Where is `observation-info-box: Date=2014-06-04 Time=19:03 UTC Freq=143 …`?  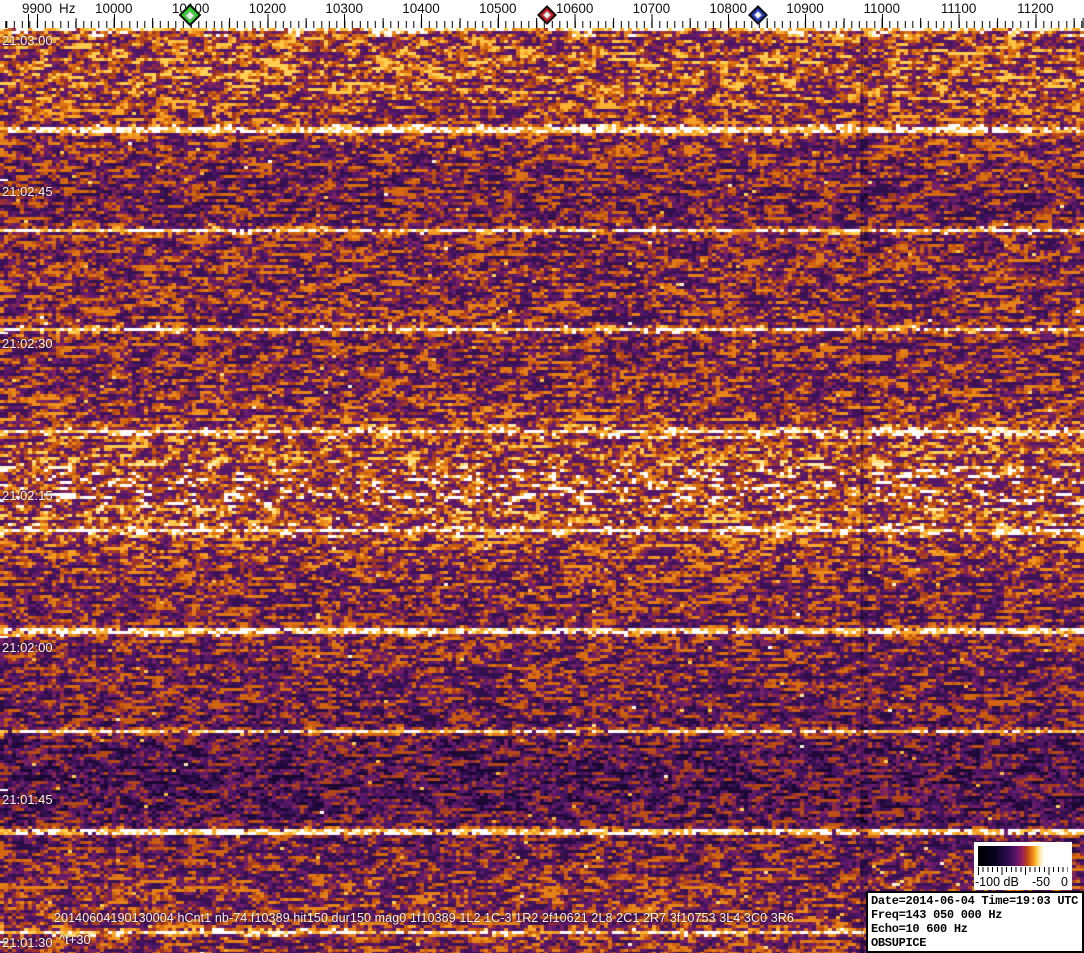 observation-info-box: Date=2014-06-04 Time=19:03 UTC Freq=143 … is located at coordinates (975, 922).